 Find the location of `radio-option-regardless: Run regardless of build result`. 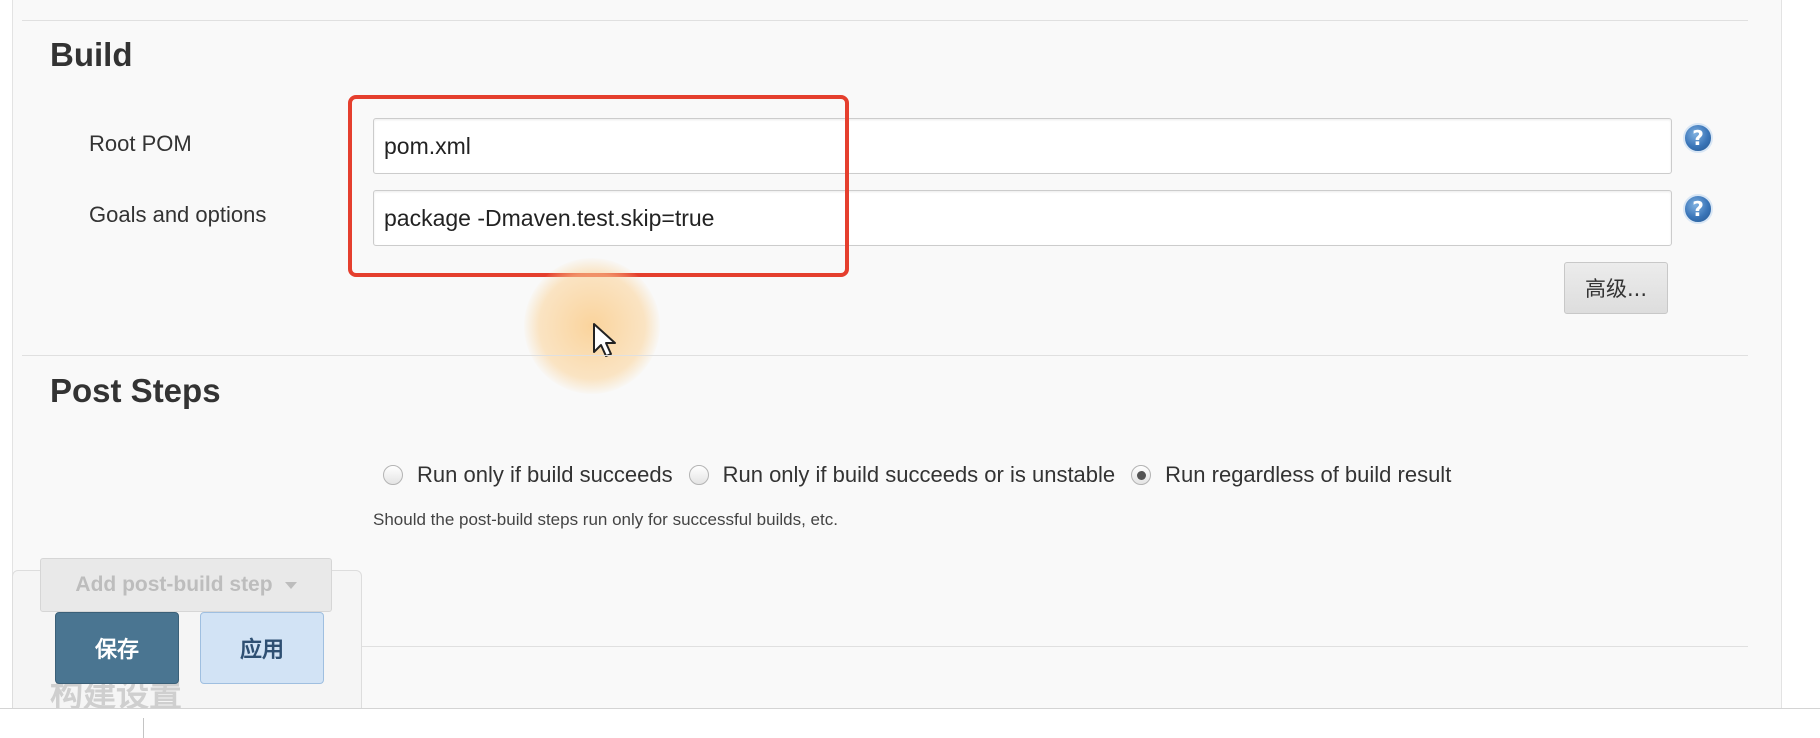

radio-option-regardless: Run regardless of build result is located at coordinates (1291, 475).